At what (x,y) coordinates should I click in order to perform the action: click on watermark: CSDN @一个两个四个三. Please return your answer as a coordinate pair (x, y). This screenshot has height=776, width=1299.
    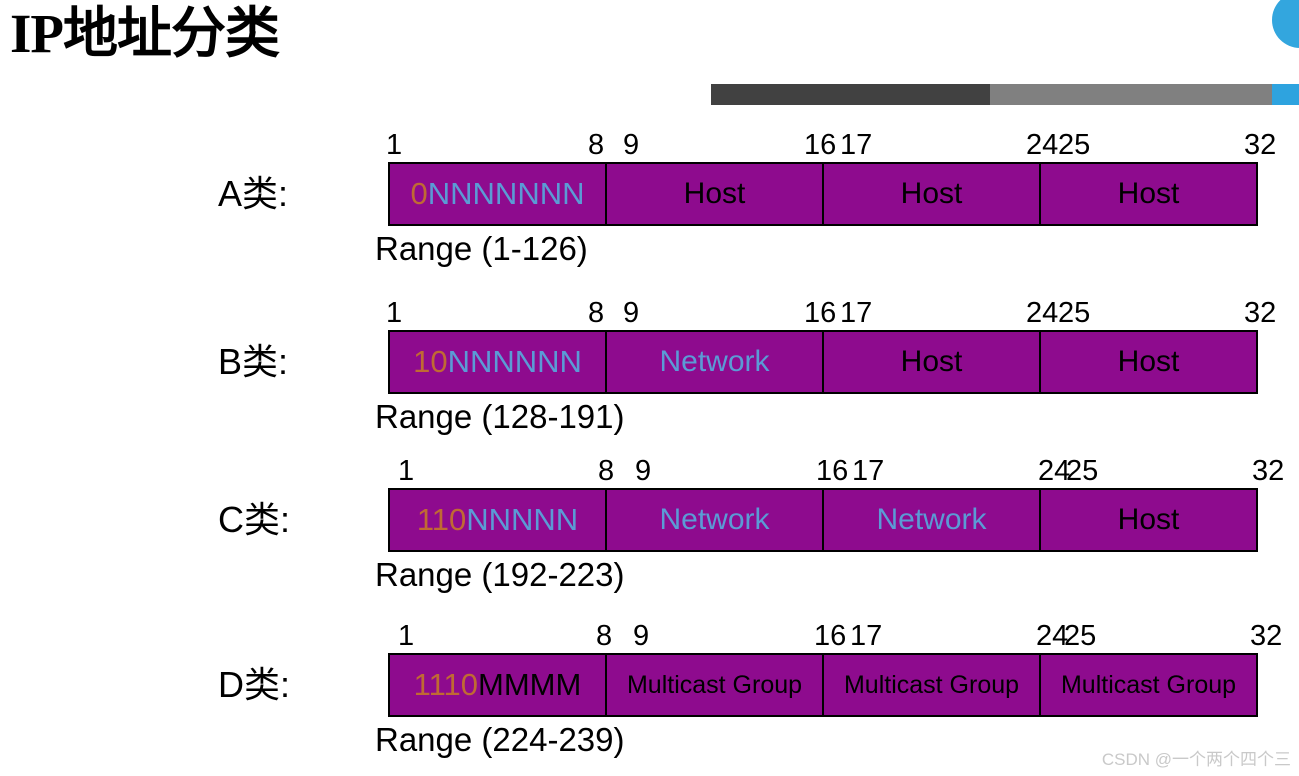
    Looking at the image, I should click on (1196, 759).